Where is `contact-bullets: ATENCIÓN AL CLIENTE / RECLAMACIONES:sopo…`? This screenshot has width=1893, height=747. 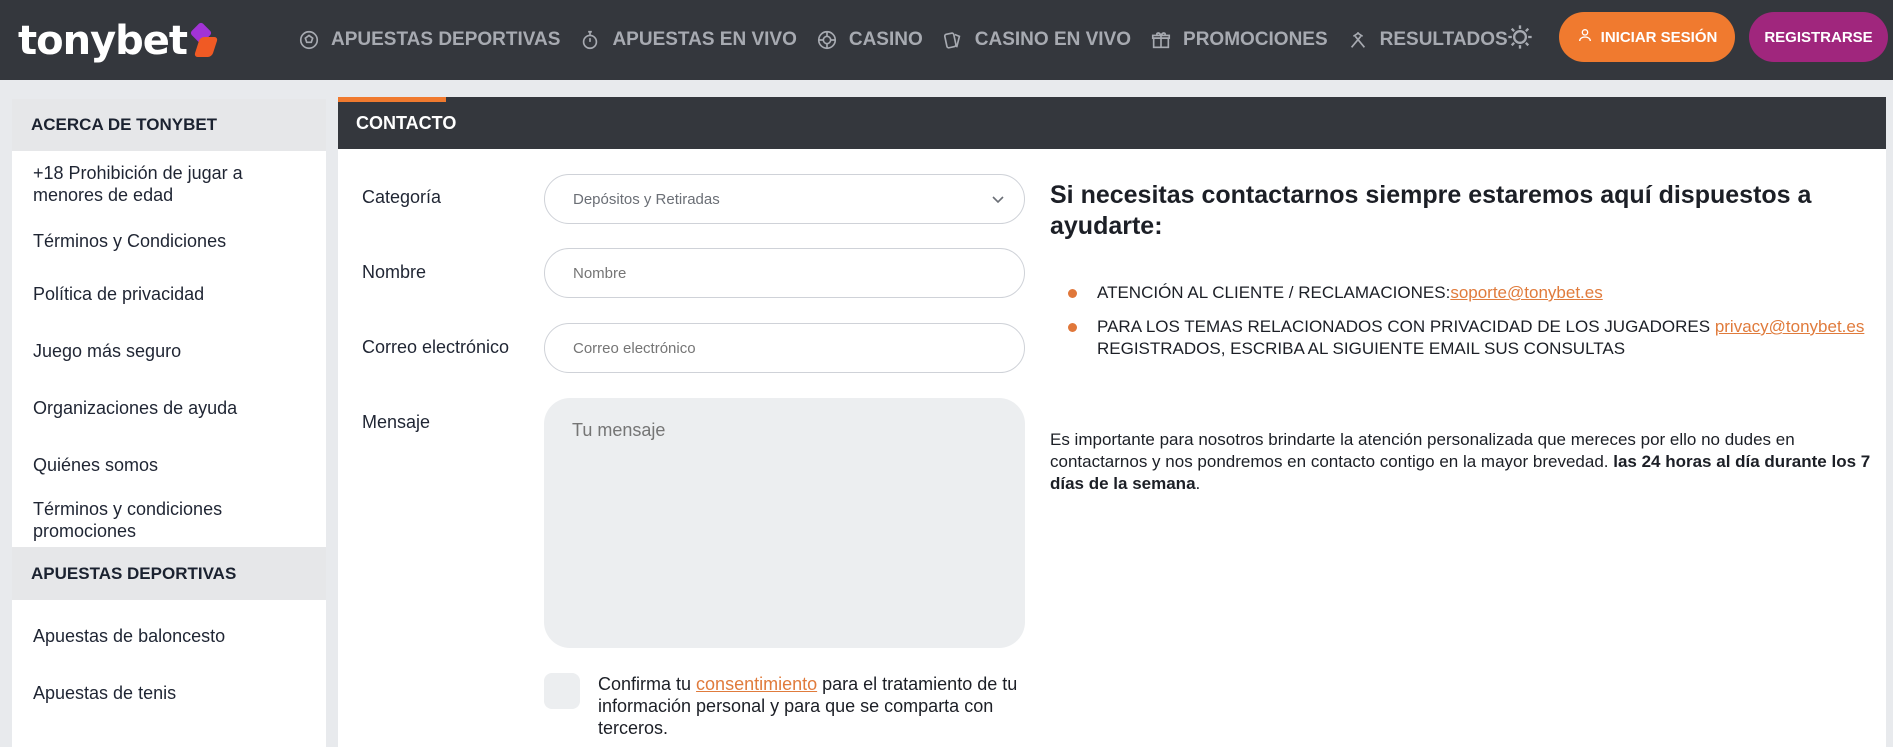 contact-bullets: ATENCIÓN AL CLIENTE / RECLAMACIONES:sopo… is located at coordinates (1470, 327).